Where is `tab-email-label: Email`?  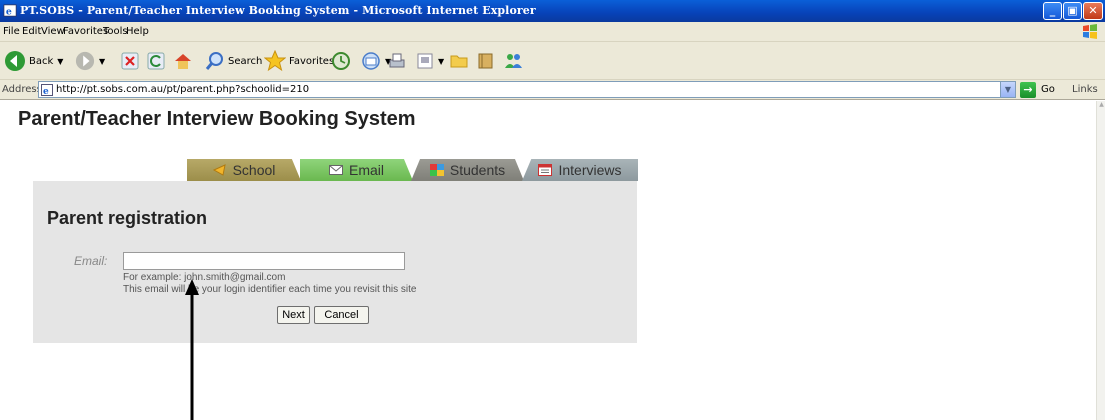 tab-email-label: Email is located at coordinates (366, 170).